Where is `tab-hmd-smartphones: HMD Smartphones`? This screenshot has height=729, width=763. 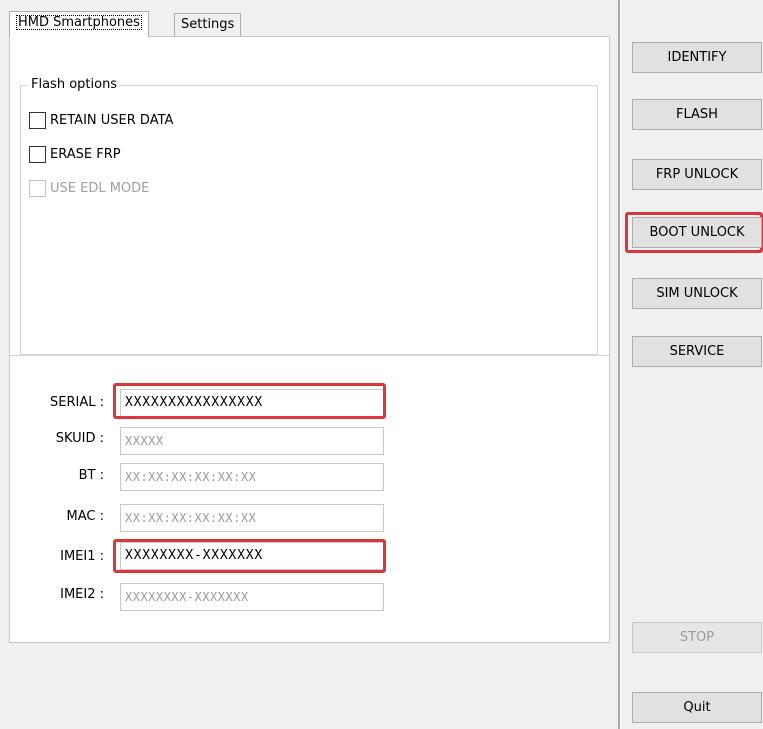 tab-hmd-smartphones: HMD Smartphones is located at coordinates (79, 24).